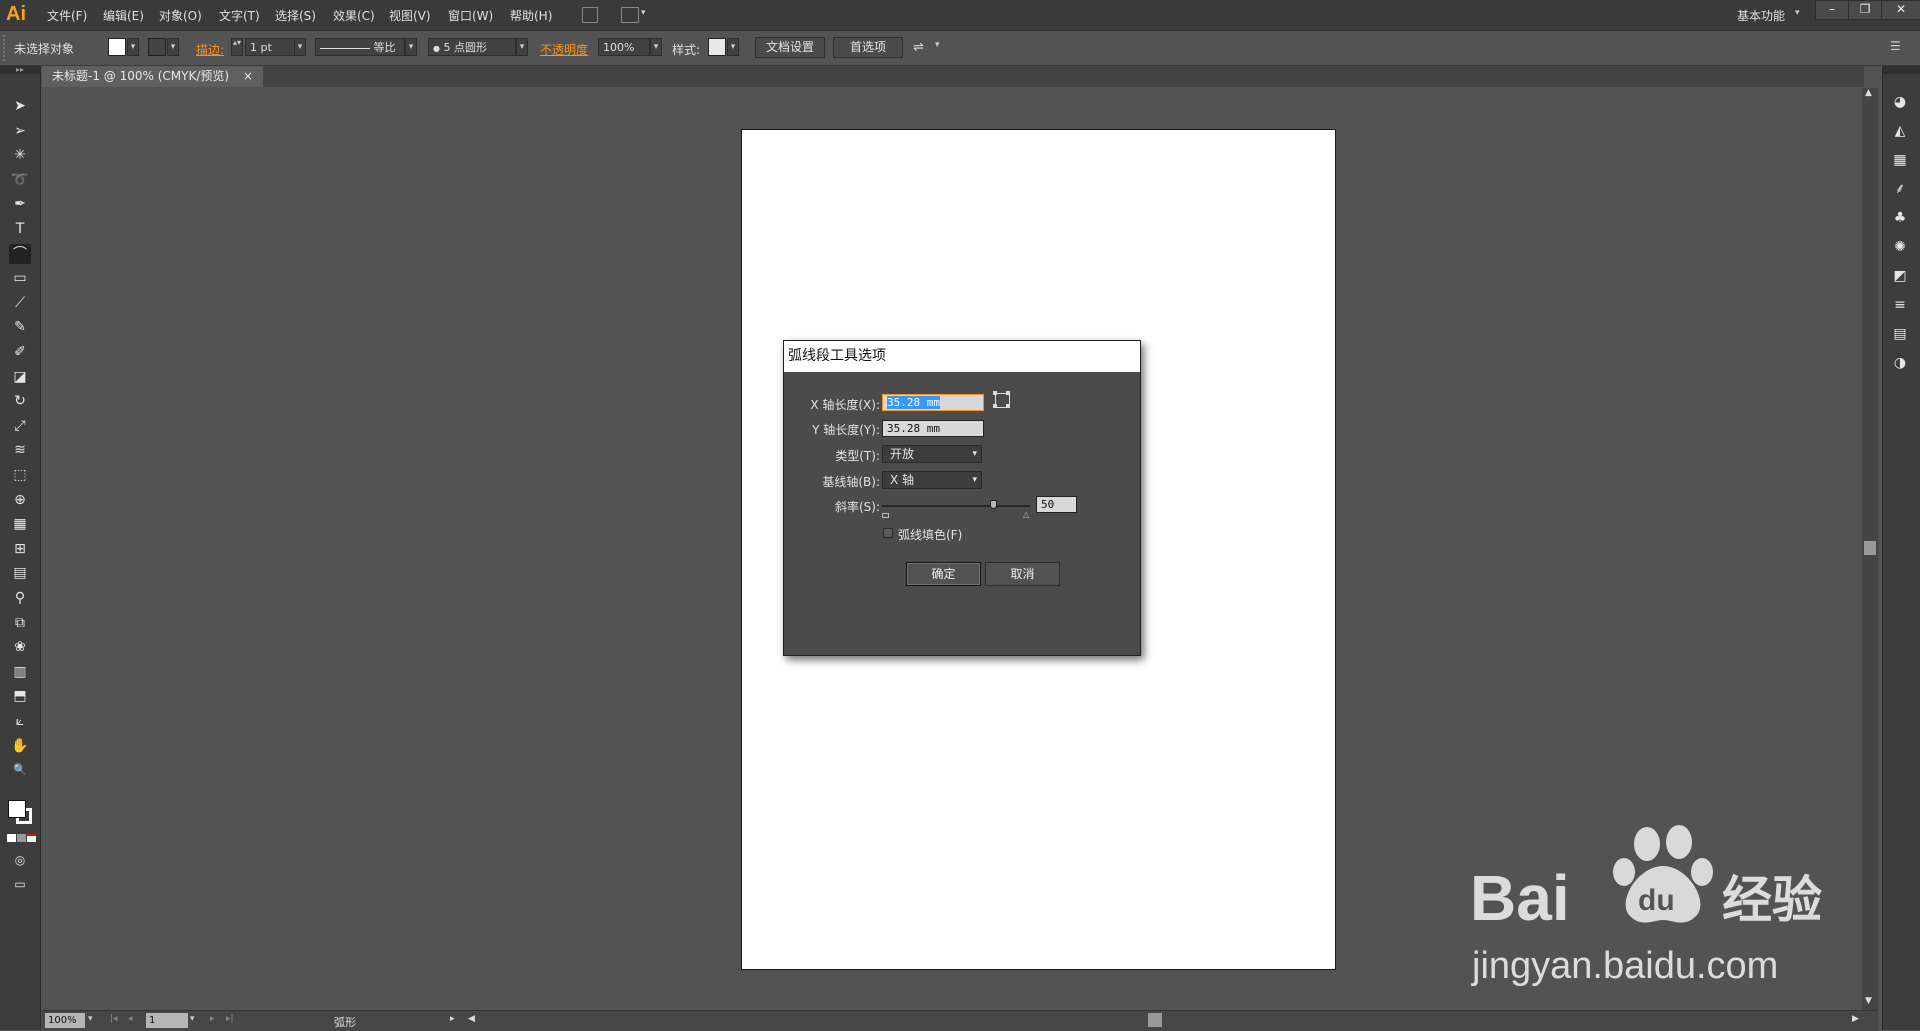  What do you see at coordinates (470, 15) in the screenshot?
I see `menu-window: 窗口(W)` at bounding box center [470, 15].